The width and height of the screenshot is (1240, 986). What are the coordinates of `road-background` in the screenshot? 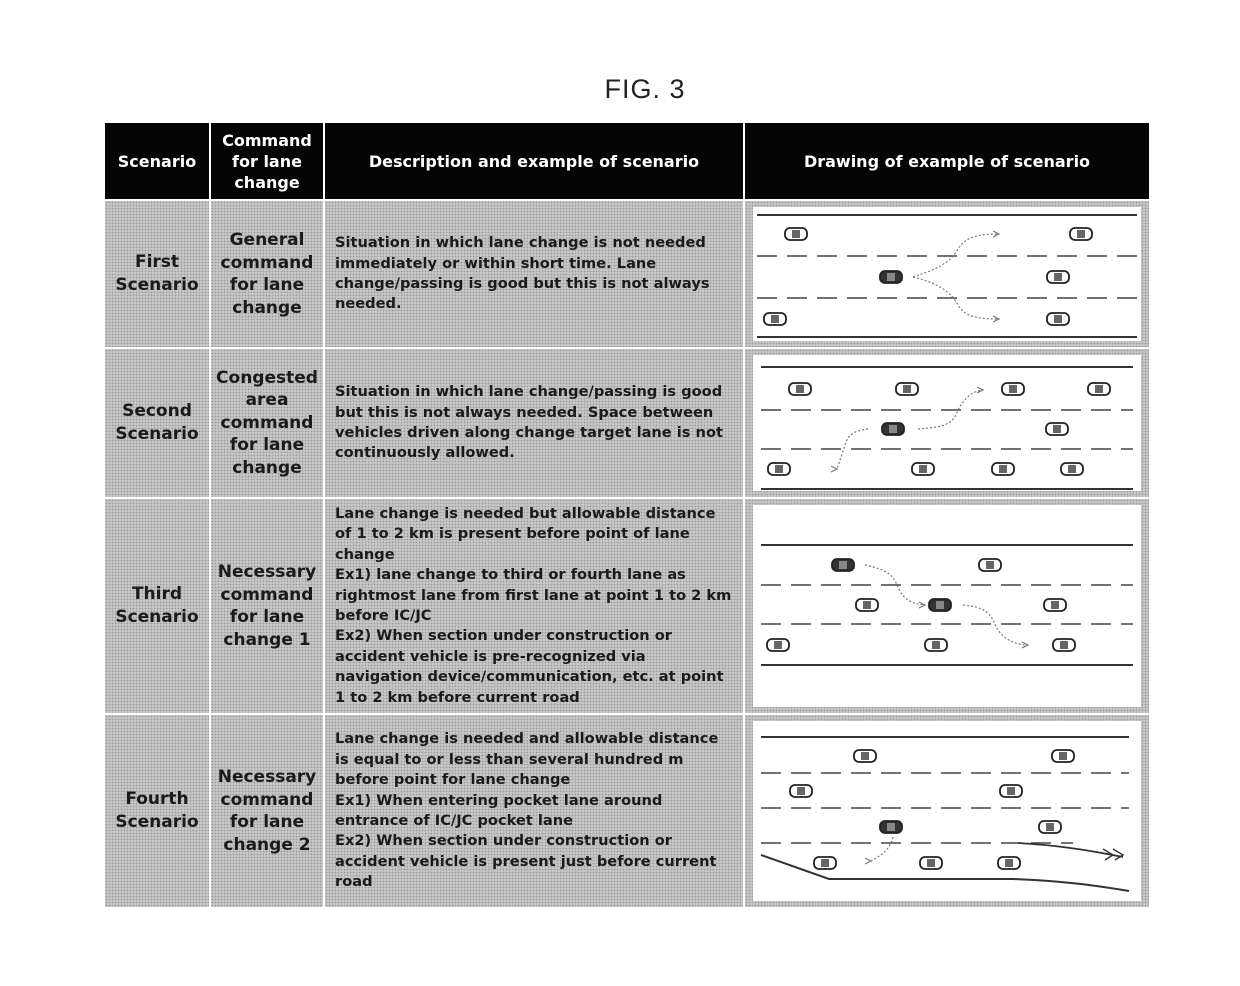 It's located at (947, 811).